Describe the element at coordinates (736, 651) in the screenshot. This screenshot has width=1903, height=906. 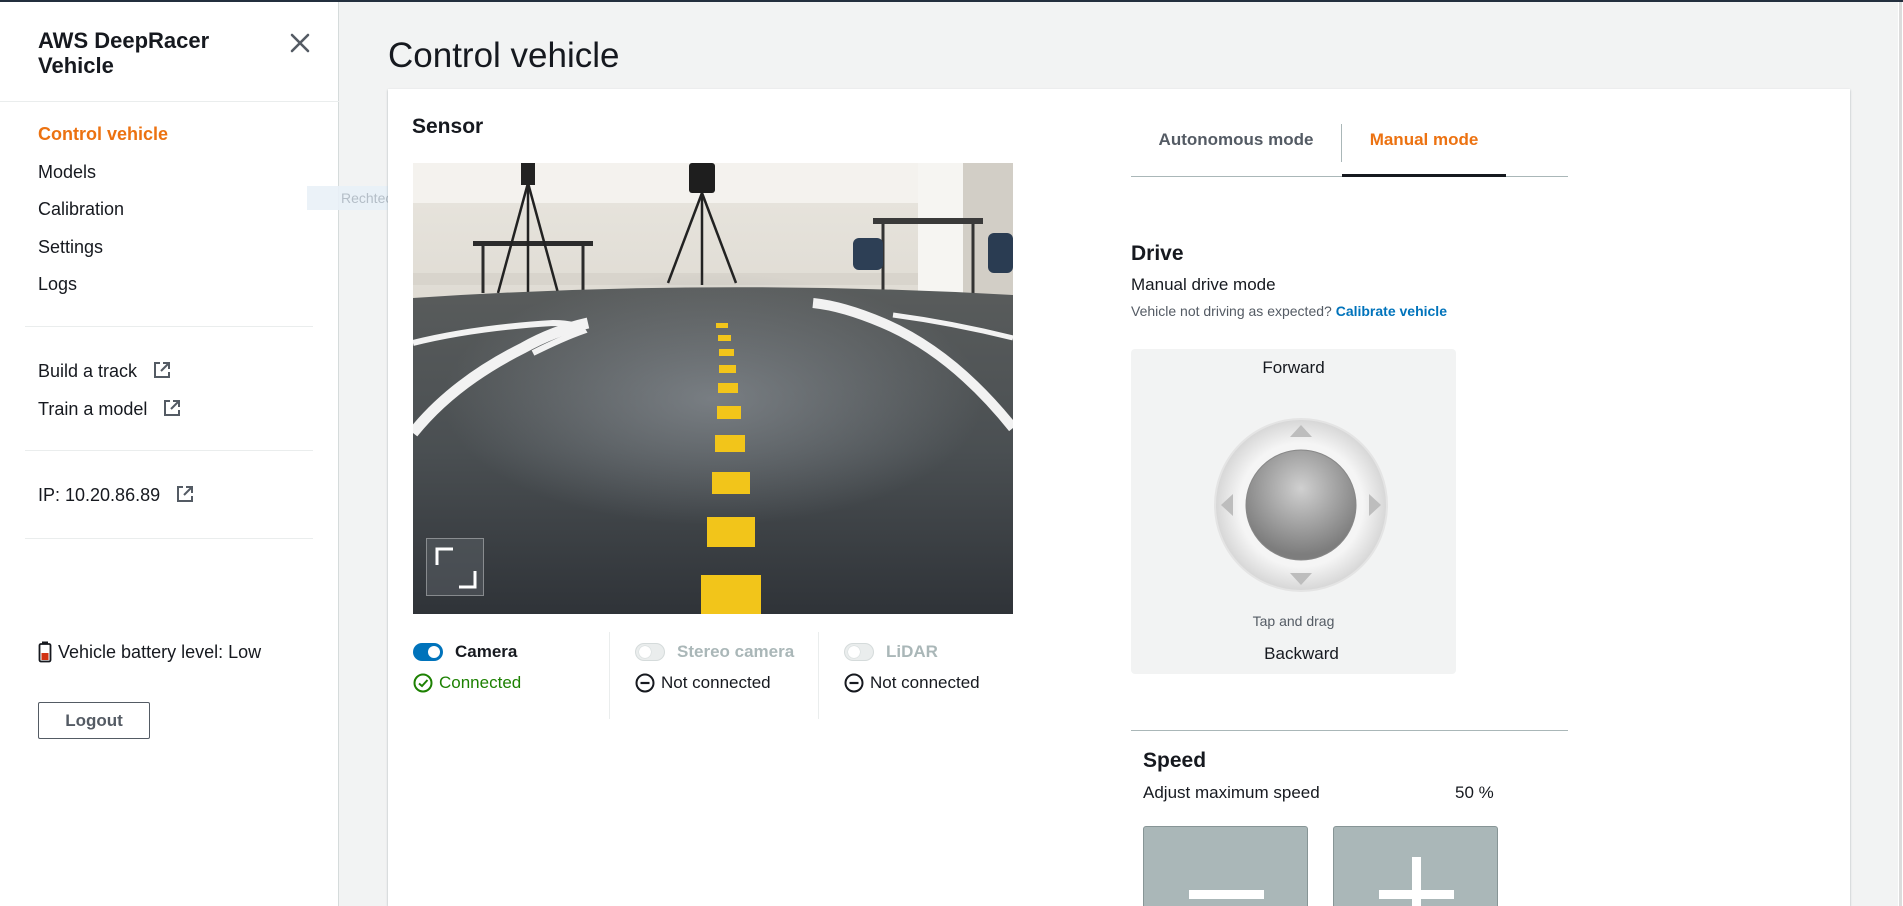
I see `stereo-camera-label: Stereo camera` at that location.